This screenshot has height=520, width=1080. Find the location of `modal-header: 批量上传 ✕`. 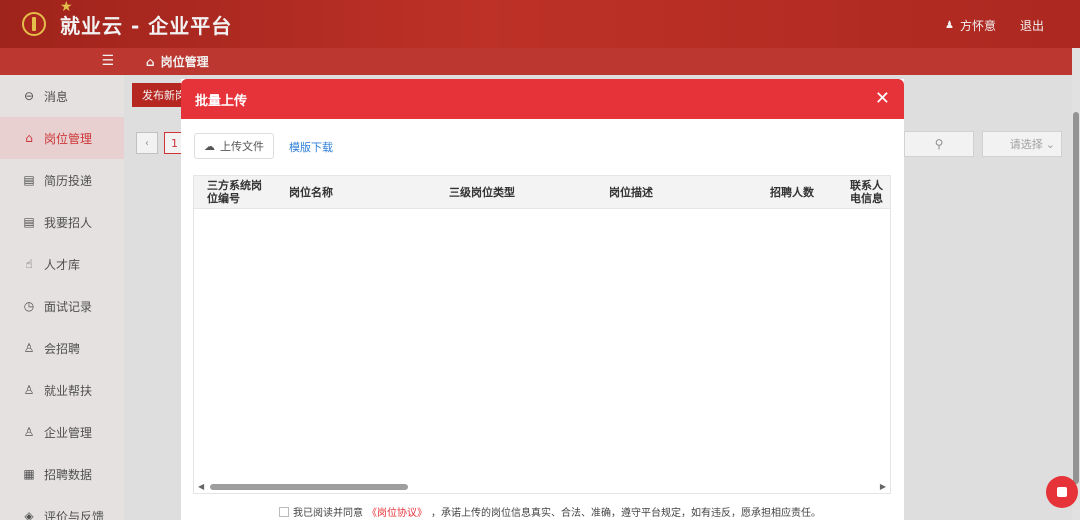

modal-header: 批量上传 ✕ is located at coordinates (542, 99).